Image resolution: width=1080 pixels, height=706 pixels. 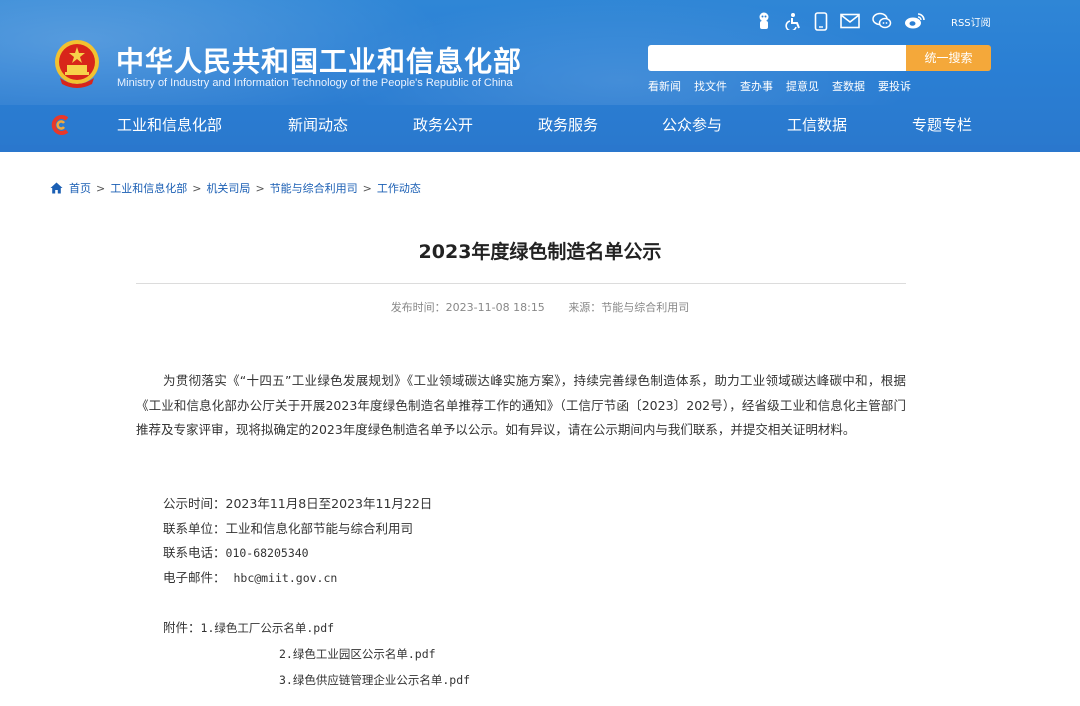 I want to click on main-nav: 工业和信息化部 新闻动态 政务公开 政务服务 公众参与 工信数据 专题专栏, so click(x=540, y=125).